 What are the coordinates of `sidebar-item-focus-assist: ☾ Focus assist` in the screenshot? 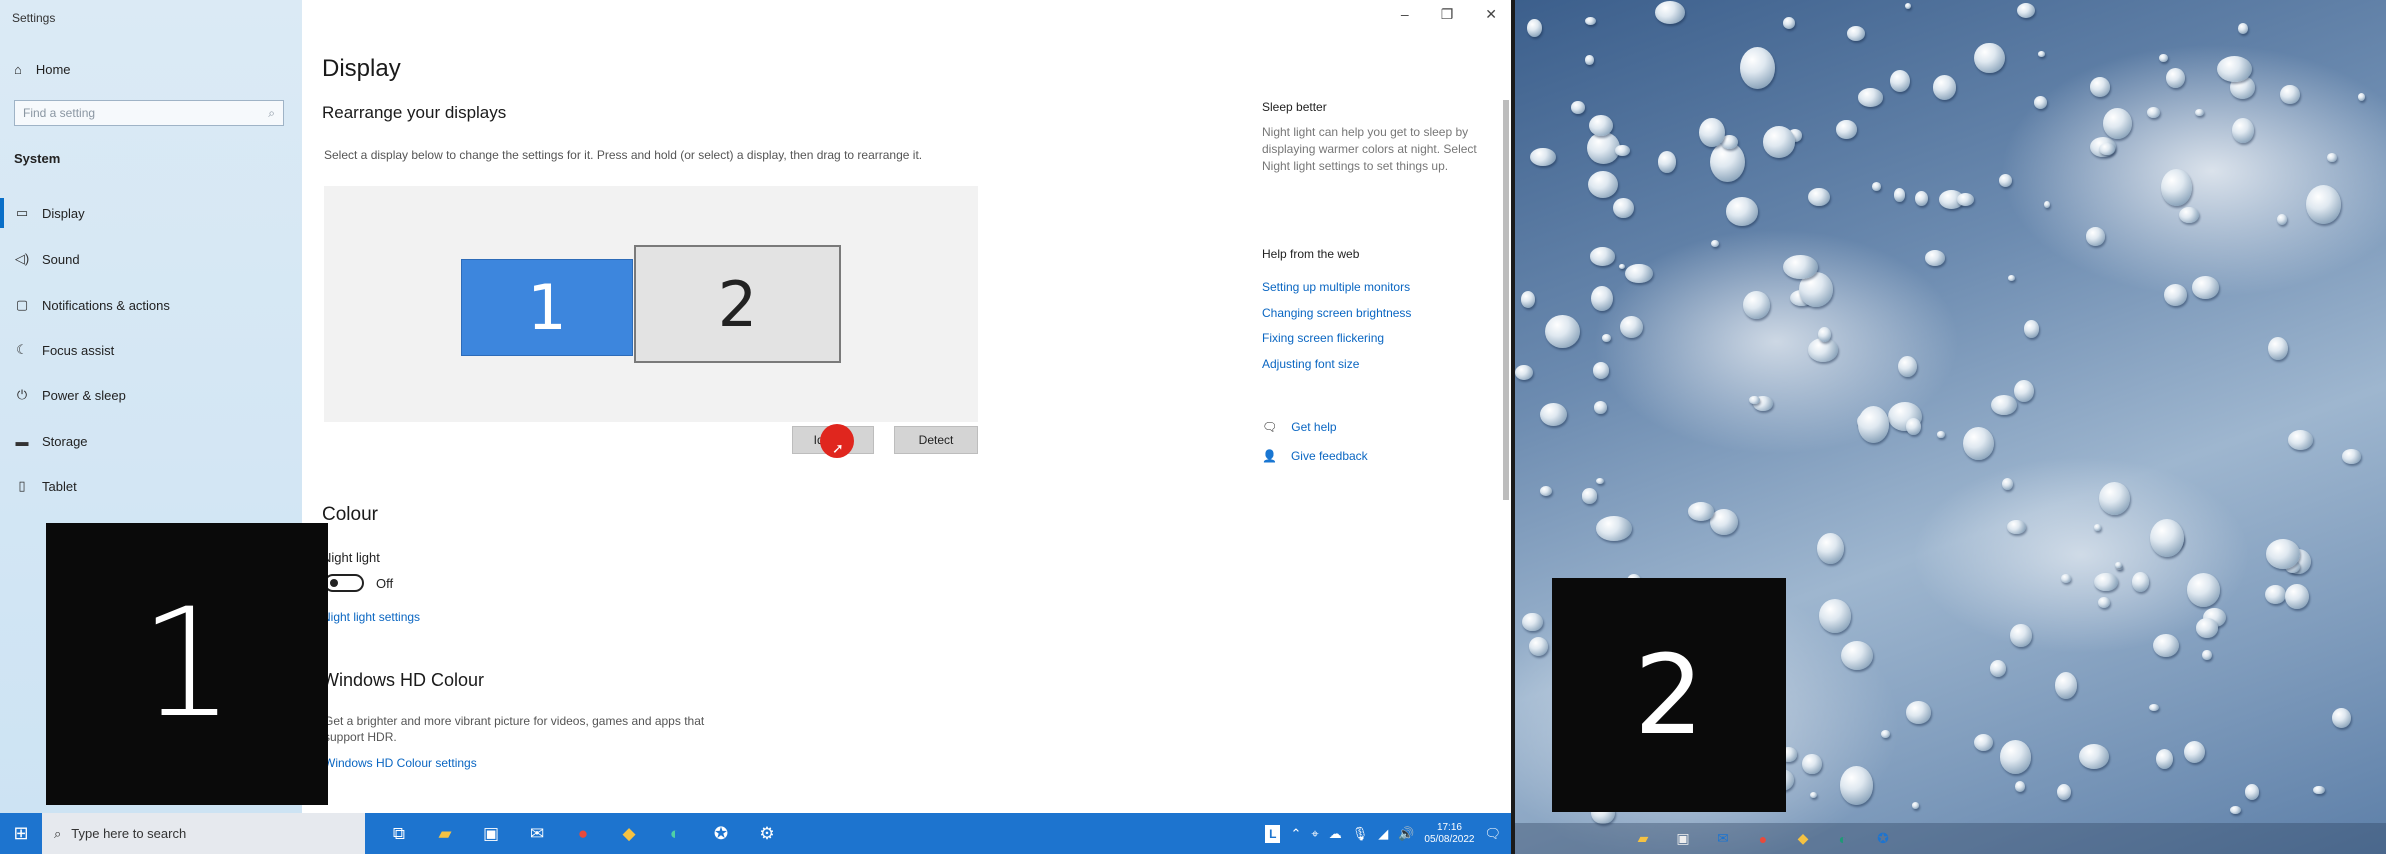 It's located at (151, 350).